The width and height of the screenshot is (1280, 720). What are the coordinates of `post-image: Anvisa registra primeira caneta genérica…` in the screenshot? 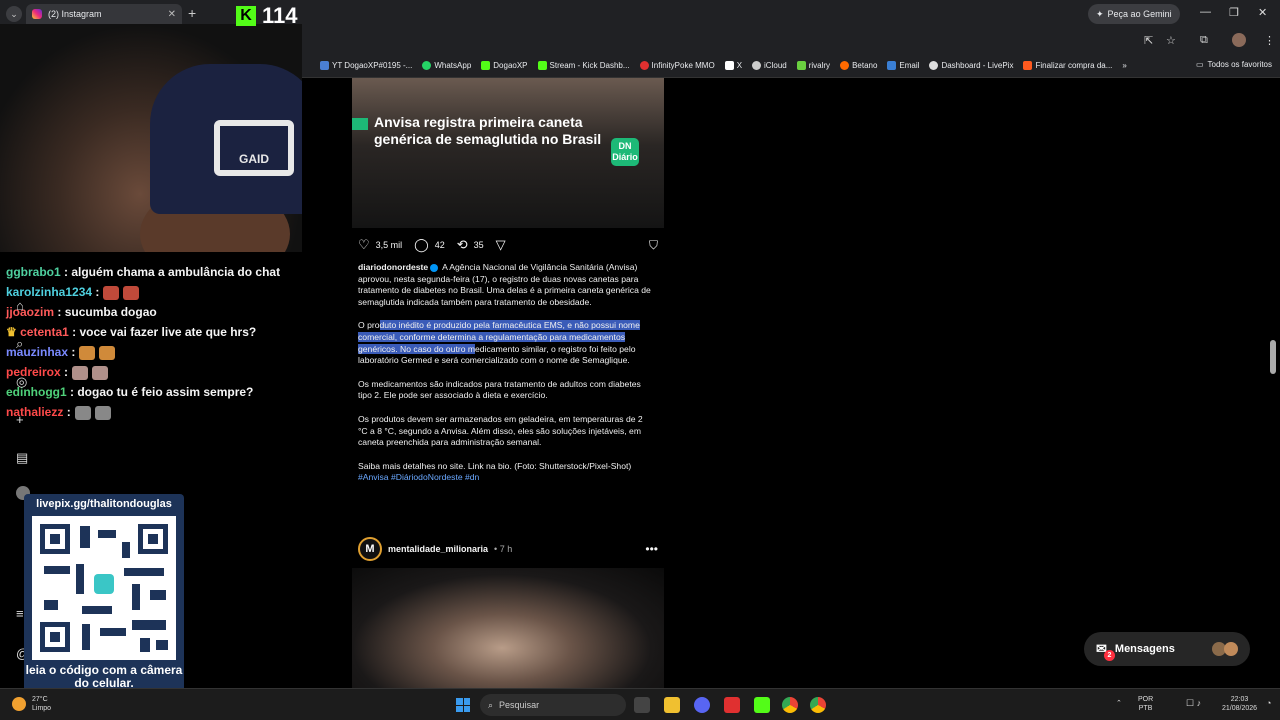 It's located at (508, 153).